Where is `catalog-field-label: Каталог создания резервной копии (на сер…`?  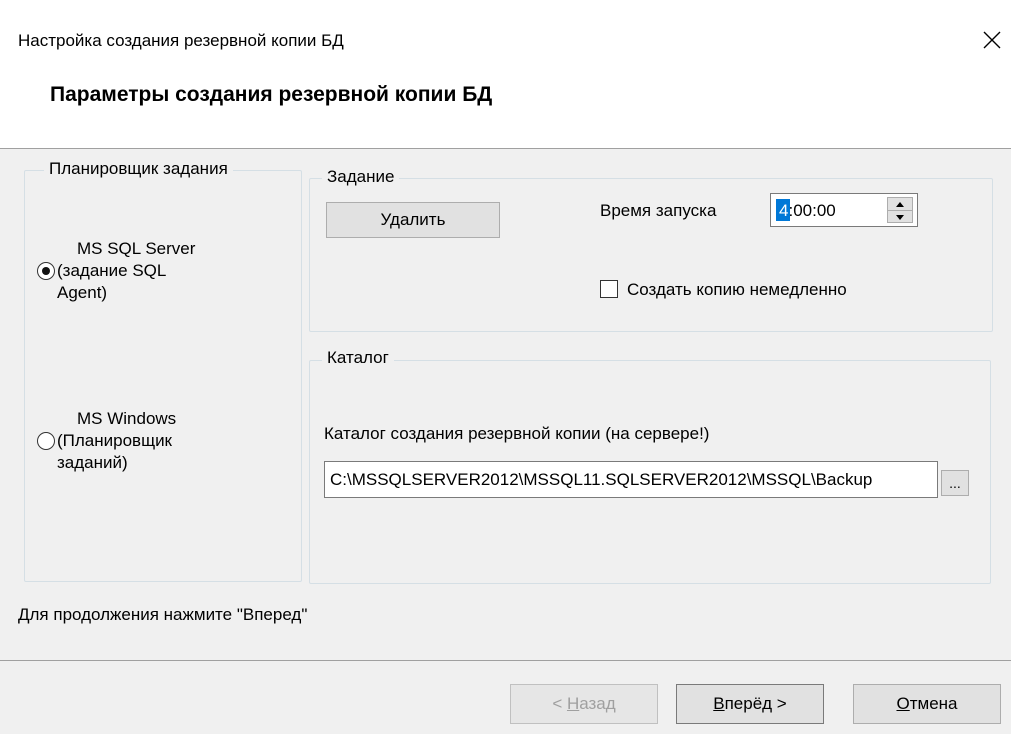
catalog-field-label: Каталог создания резервной копии (на сер… is located at coordinates (517, 433).